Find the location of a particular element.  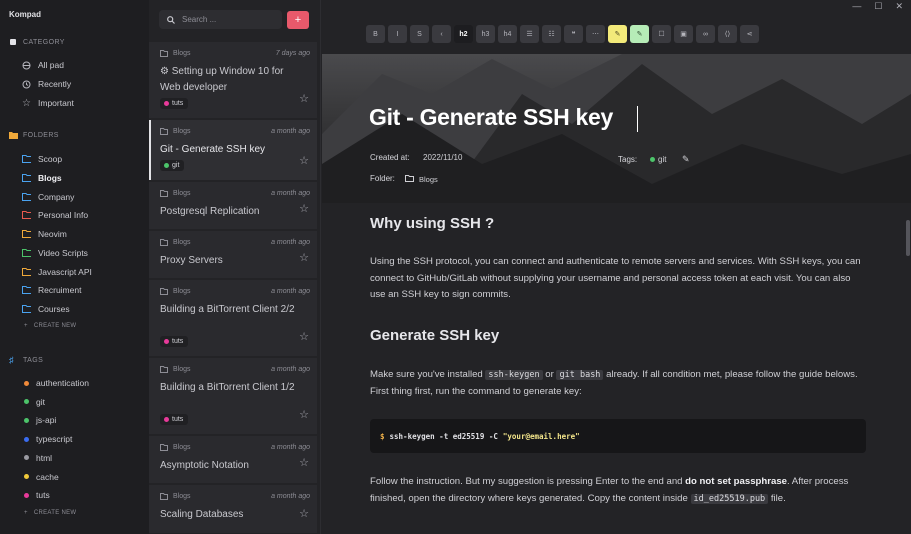

text-span: file. is located at coordinates (778, 498).